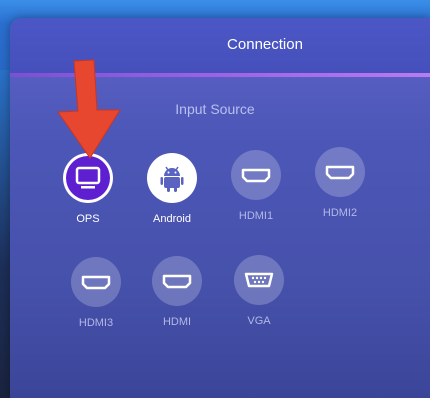 This screenshot has height=398, width=430. I want to click on source-label: VGA, so click(259, 321).